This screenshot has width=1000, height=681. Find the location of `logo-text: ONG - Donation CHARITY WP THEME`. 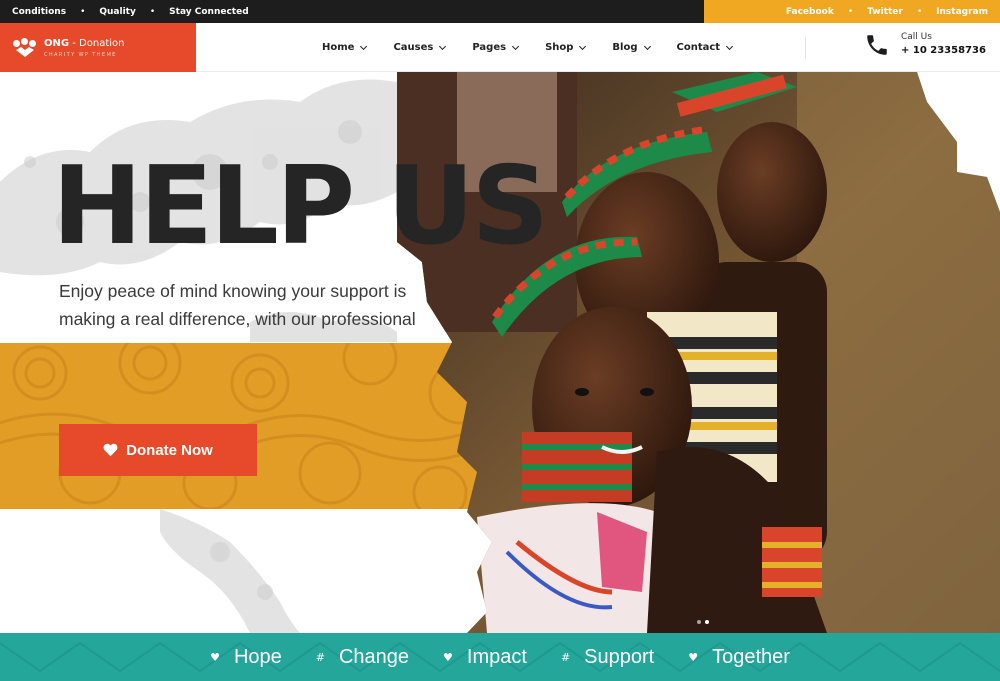

logo-text: ONG - Donation CHARITY WP THEME is located at coordinates (84, 48).